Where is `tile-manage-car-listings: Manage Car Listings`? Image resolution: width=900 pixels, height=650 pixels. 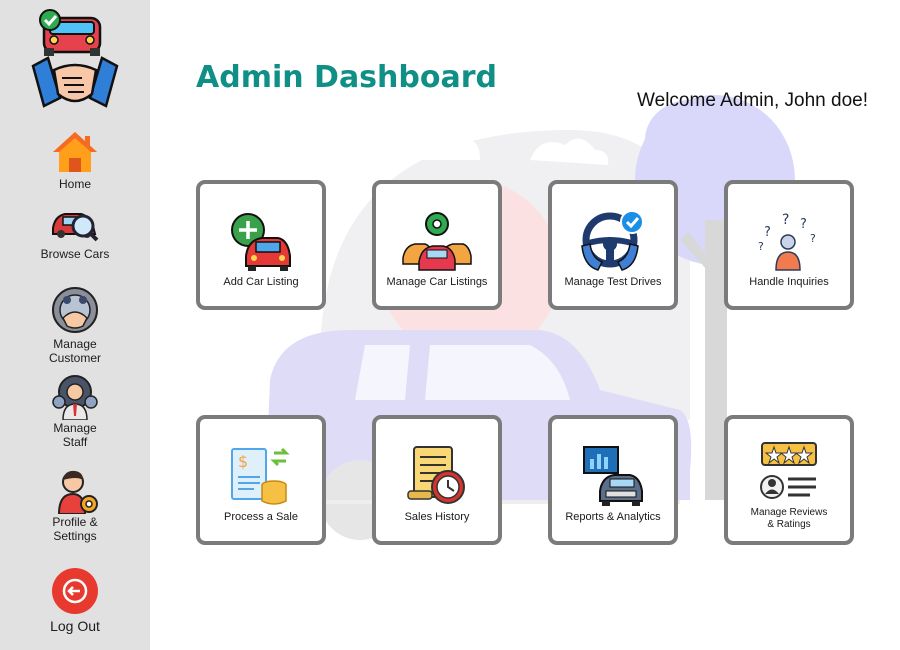
tile-manage-car-listings: Manage Car Listings is located at coordinates (437, 245).